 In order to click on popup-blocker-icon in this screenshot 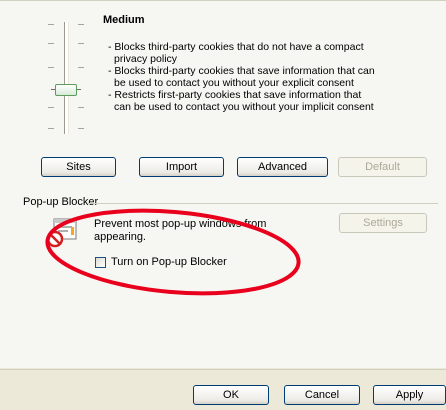, I will do `click(63, 233)`.